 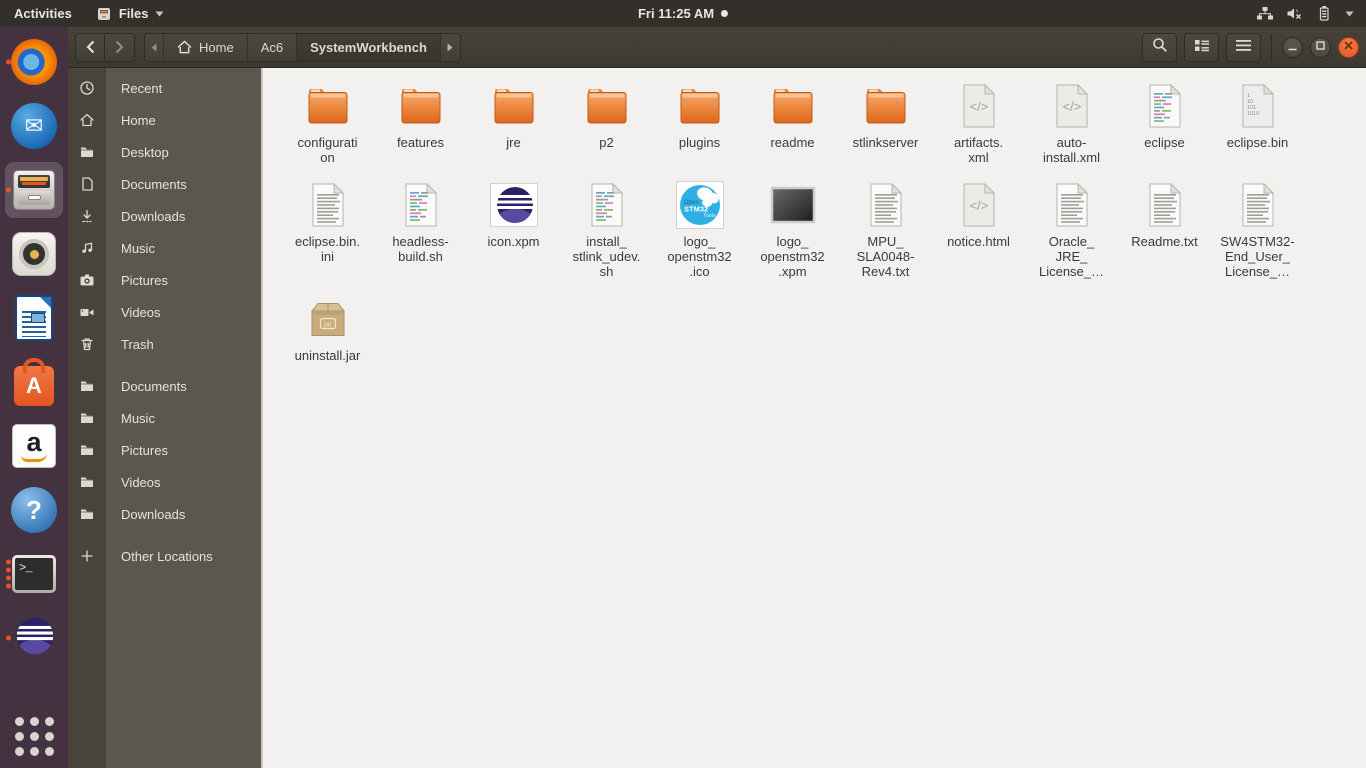 I want to click on window-menu-button, so click(x=1243, y=47).